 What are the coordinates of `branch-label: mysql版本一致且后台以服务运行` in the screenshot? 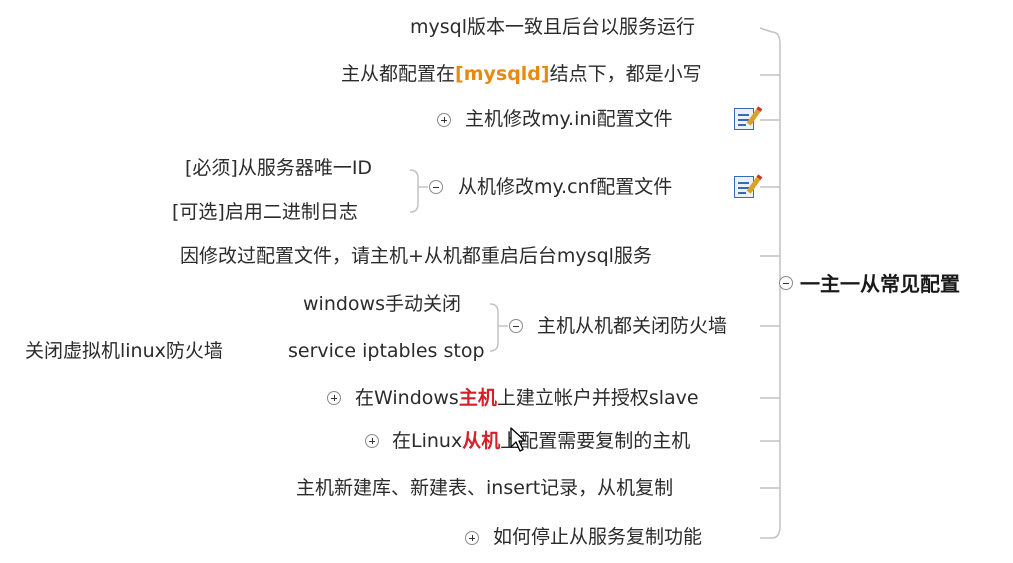 It's located at (552, 27).